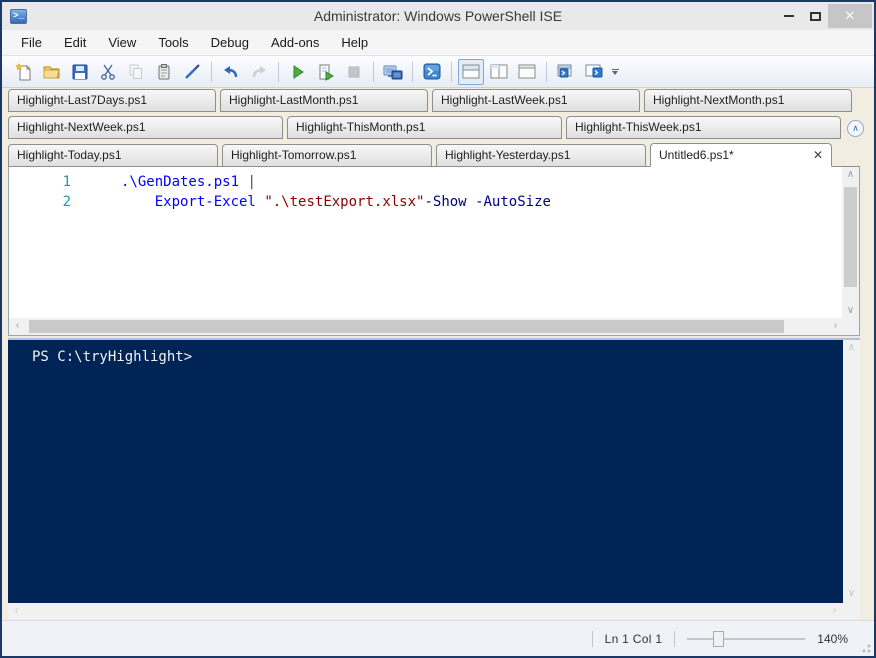 Image resolution: width=876 pixels, height=658 pixels. Describe the element at coordinates (438, 16) in the screenshot. I see `window-title: Administrator: Windows PowerShell ISE` at that location.